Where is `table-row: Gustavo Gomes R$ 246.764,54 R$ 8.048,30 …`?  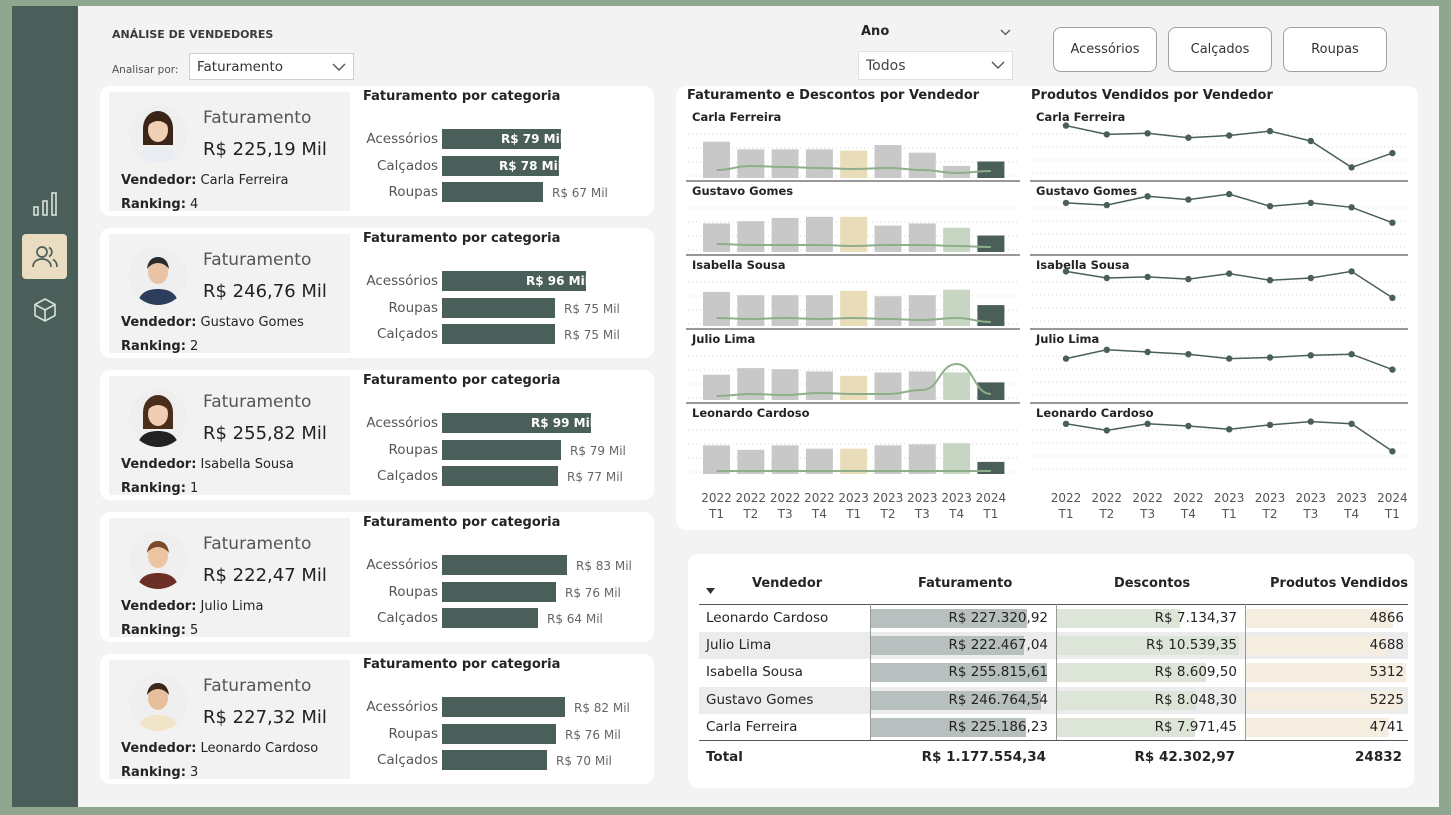
table-row: Gustavo Gomes R$ 246.764,54 R$ 8.048,30 … is located at coordinates (1053, 700).